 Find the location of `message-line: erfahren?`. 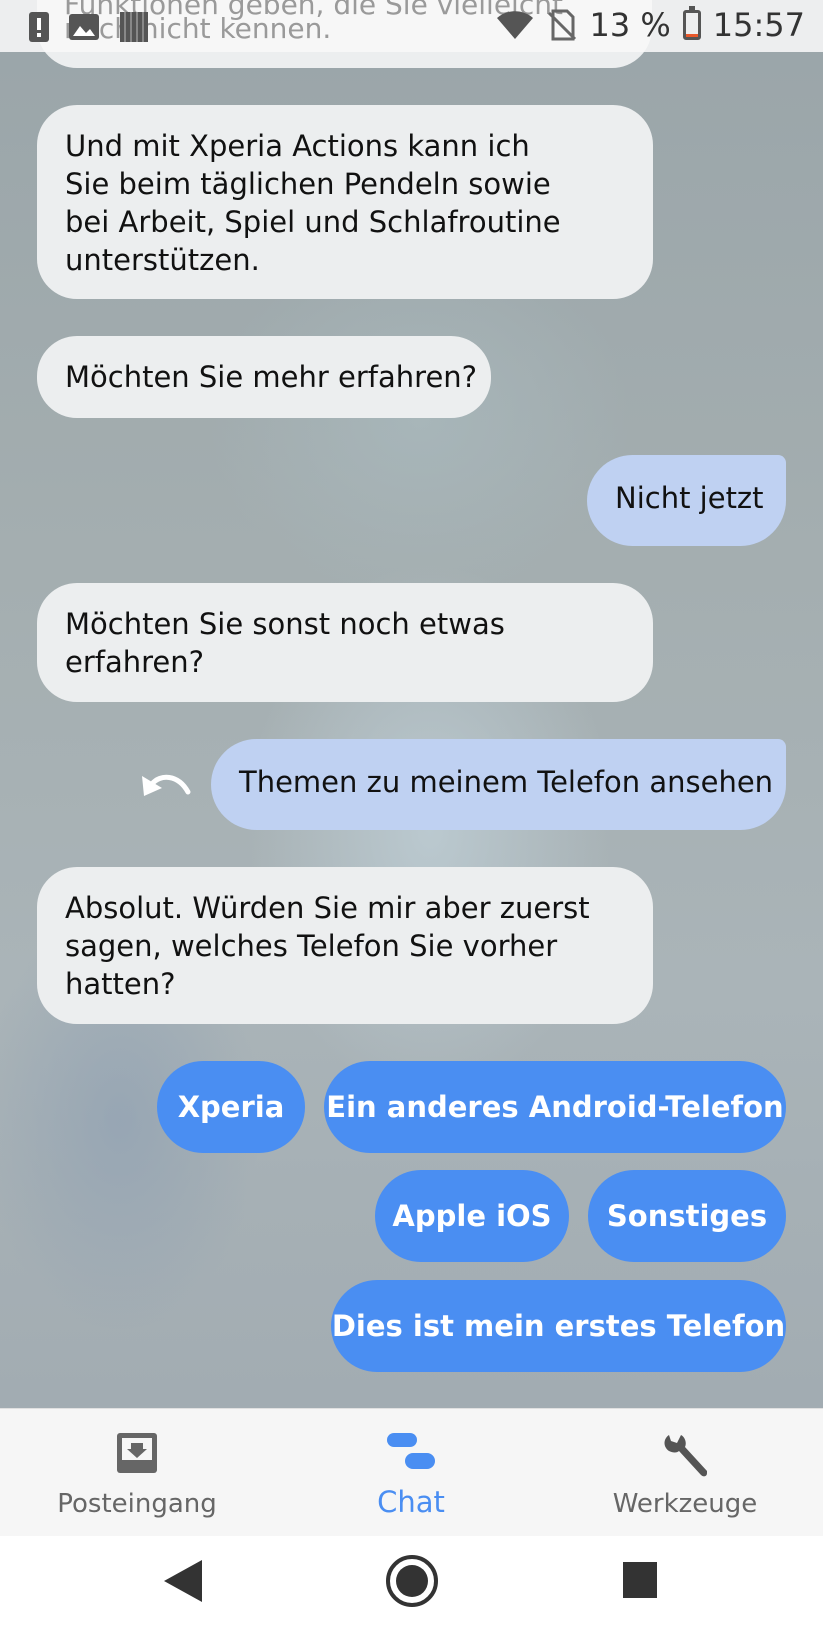

message-line: erfahren? is located at coordinates (135, 662).